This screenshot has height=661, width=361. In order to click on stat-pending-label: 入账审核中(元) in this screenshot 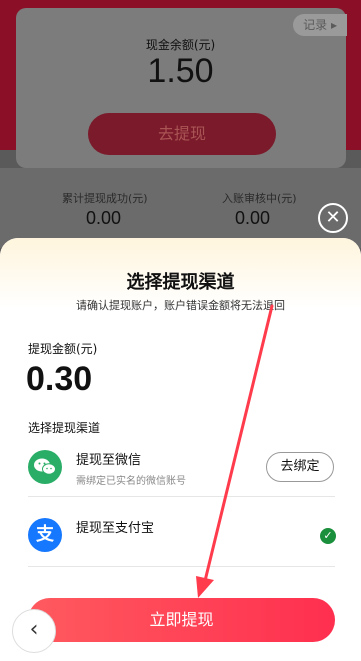, I will do `click(259, 198)`.